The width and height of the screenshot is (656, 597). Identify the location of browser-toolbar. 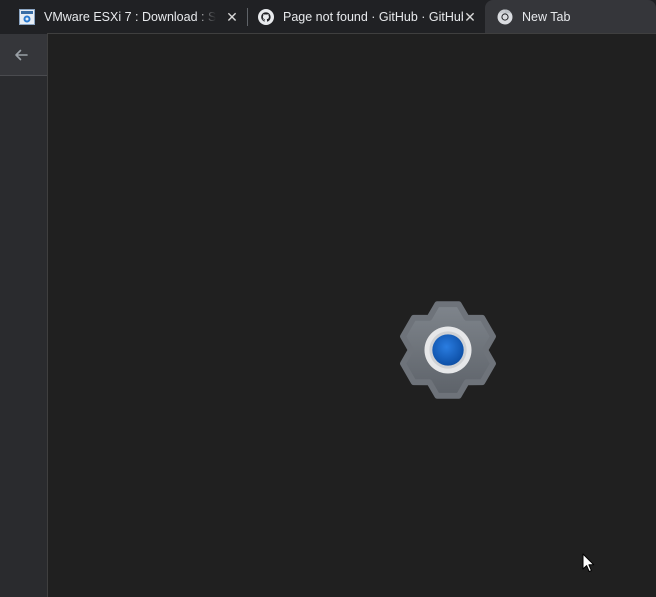
(24, 55).